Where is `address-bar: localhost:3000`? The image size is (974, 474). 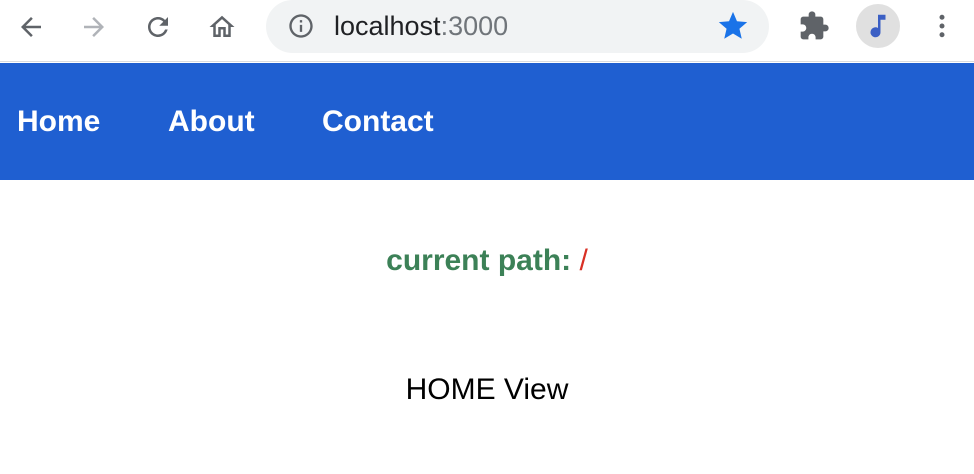 address-bar: localhost:3000 is located at coordinates (517, 26).